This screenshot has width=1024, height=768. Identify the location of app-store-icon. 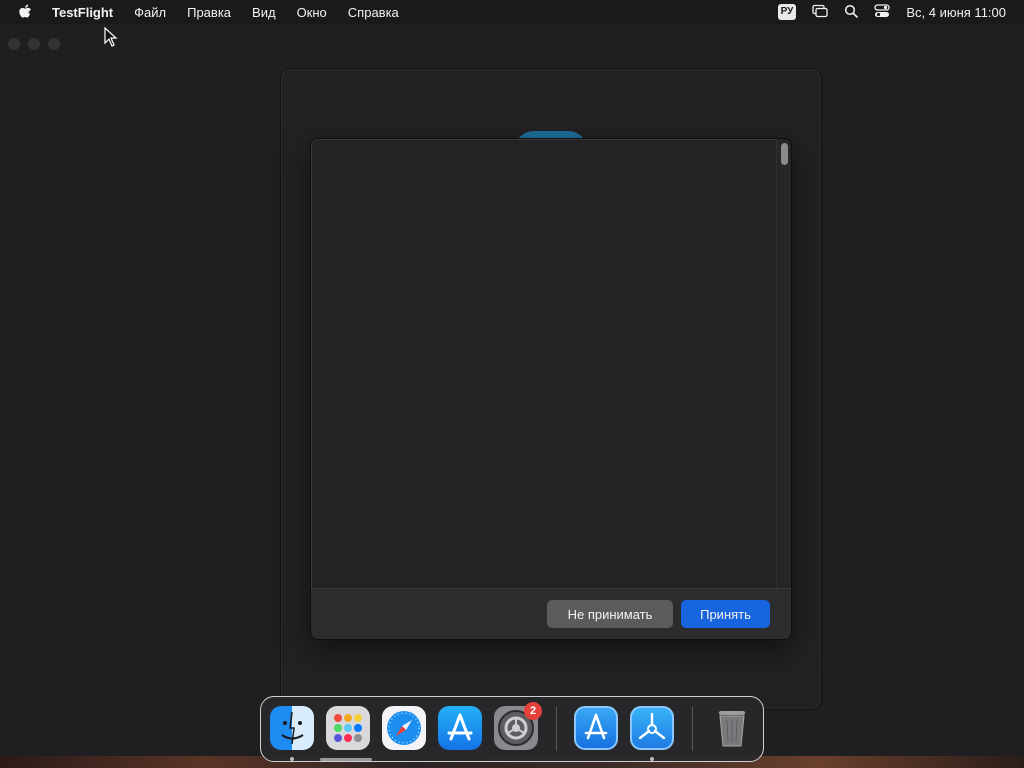
(460, 728).